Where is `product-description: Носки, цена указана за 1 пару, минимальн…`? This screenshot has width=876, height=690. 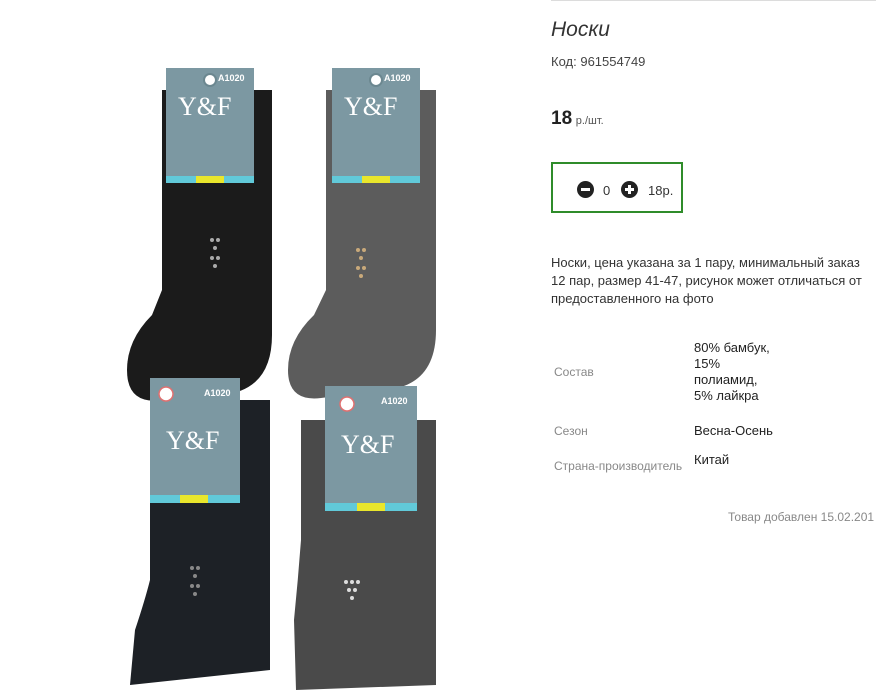 product-description: Носки, цена указана за 1 пару, минимальн… is located at coordinates (706, 280).